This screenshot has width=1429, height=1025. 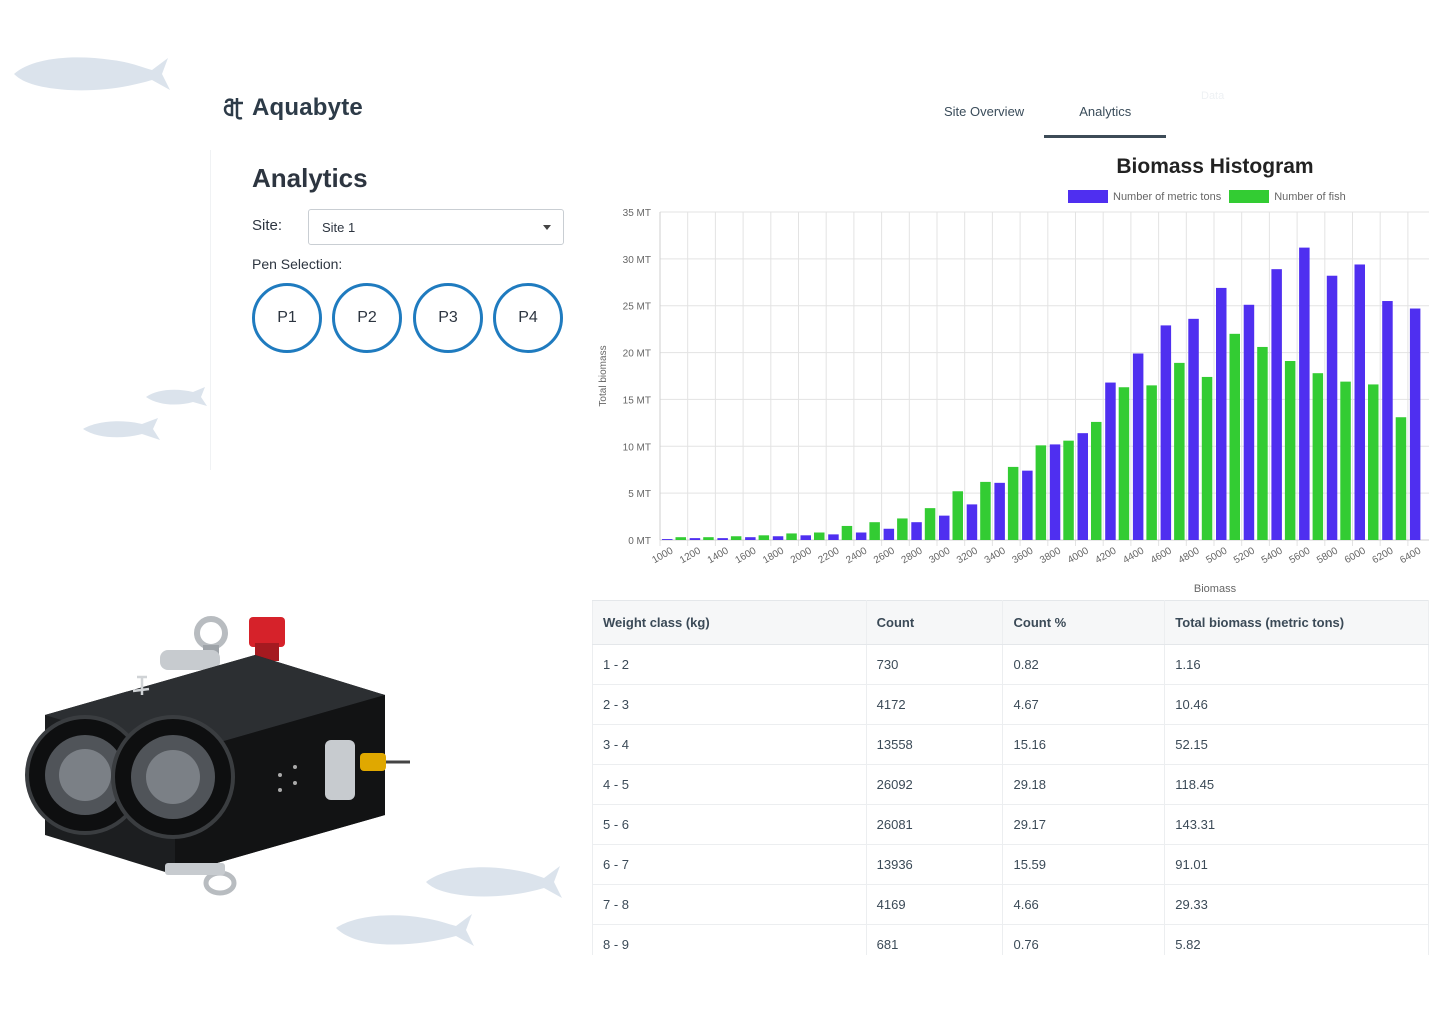 I want to click on column-header-count: Count, so click(x=935, y=622).